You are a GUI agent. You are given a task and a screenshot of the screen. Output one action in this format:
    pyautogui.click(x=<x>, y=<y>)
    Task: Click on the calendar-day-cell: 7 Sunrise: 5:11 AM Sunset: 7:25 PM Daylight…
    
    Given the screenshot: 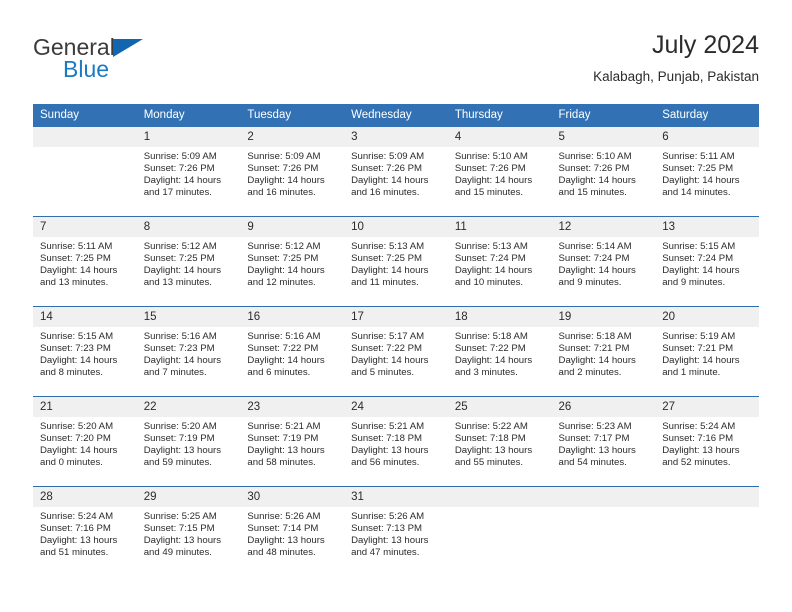 What is the action you would take?
    pyautogui.click(x=85, y=261)
    